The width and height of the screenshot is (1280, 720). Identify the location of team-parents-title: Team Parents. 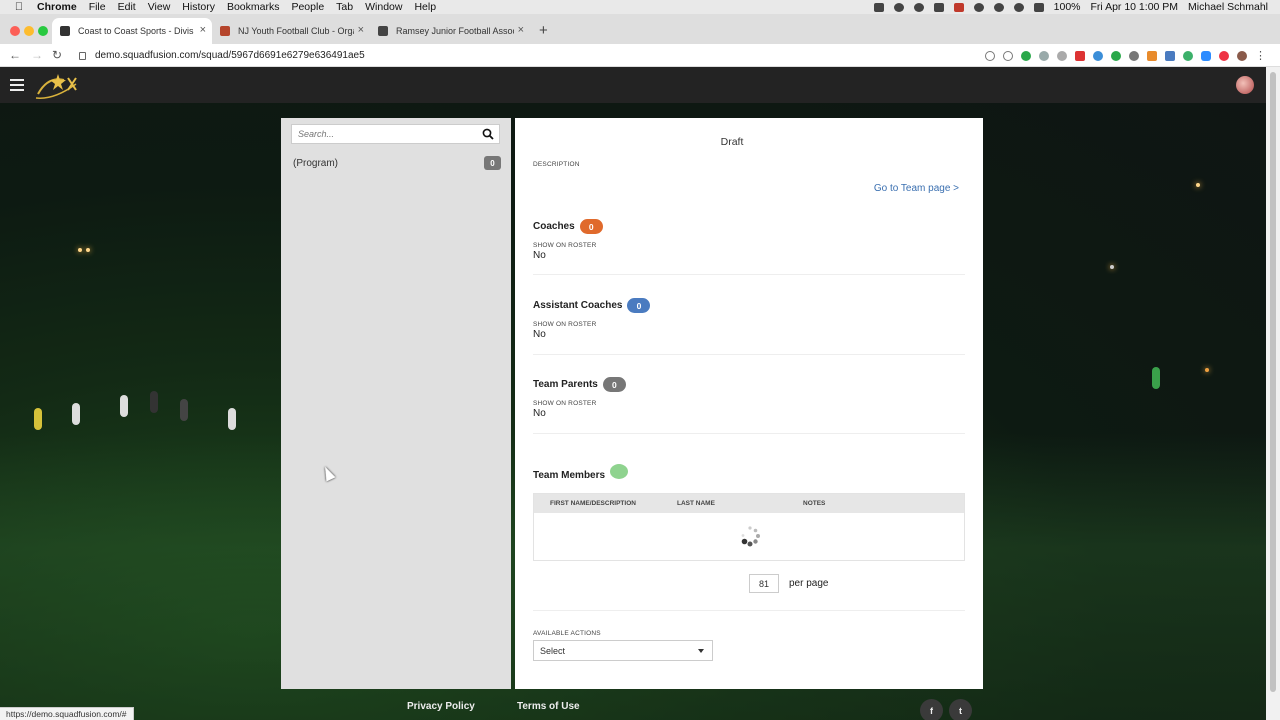
(565, 384).